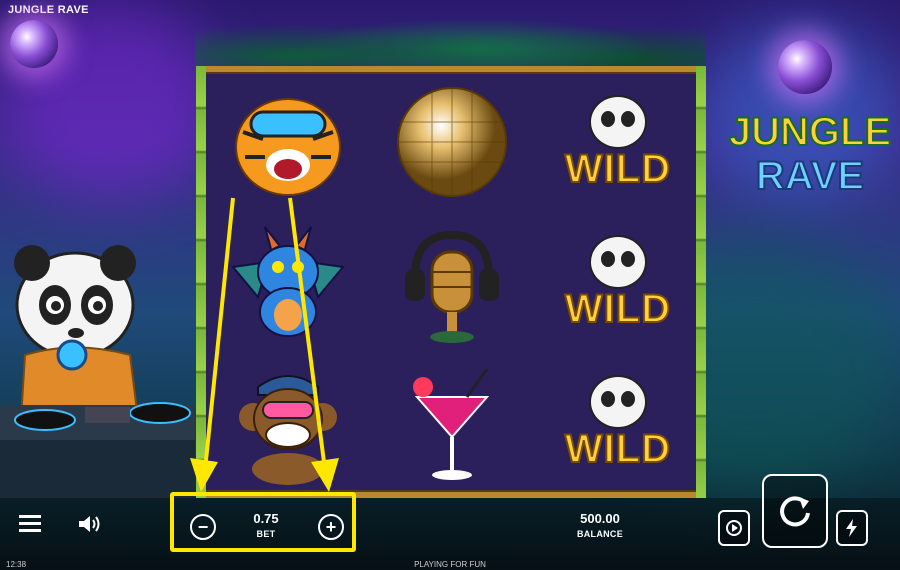 This screenshot has width=900, height=570. Describe the element at coordinates (331, 527) in the screenshot. I see `bet-increase-button: +` at that location.